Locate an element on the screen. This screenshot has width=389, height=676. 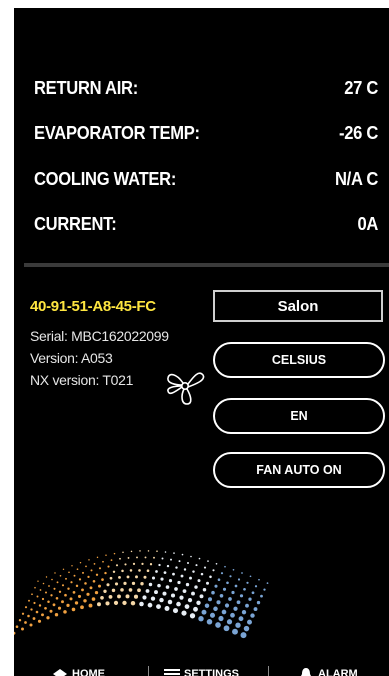
divider is located at coordinates (206, 265).